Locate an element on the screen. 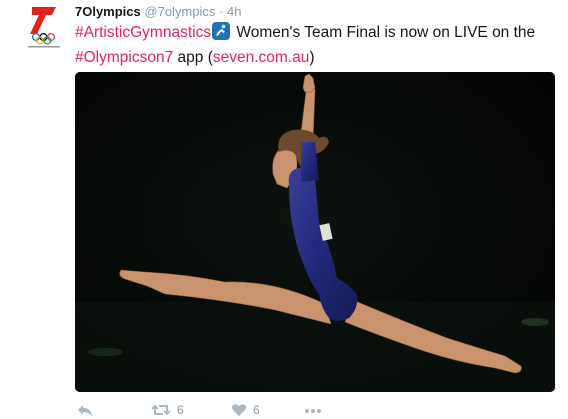  tweet-header: 7Olympics @7olympics · 4h is located at coordinates (158, 12).